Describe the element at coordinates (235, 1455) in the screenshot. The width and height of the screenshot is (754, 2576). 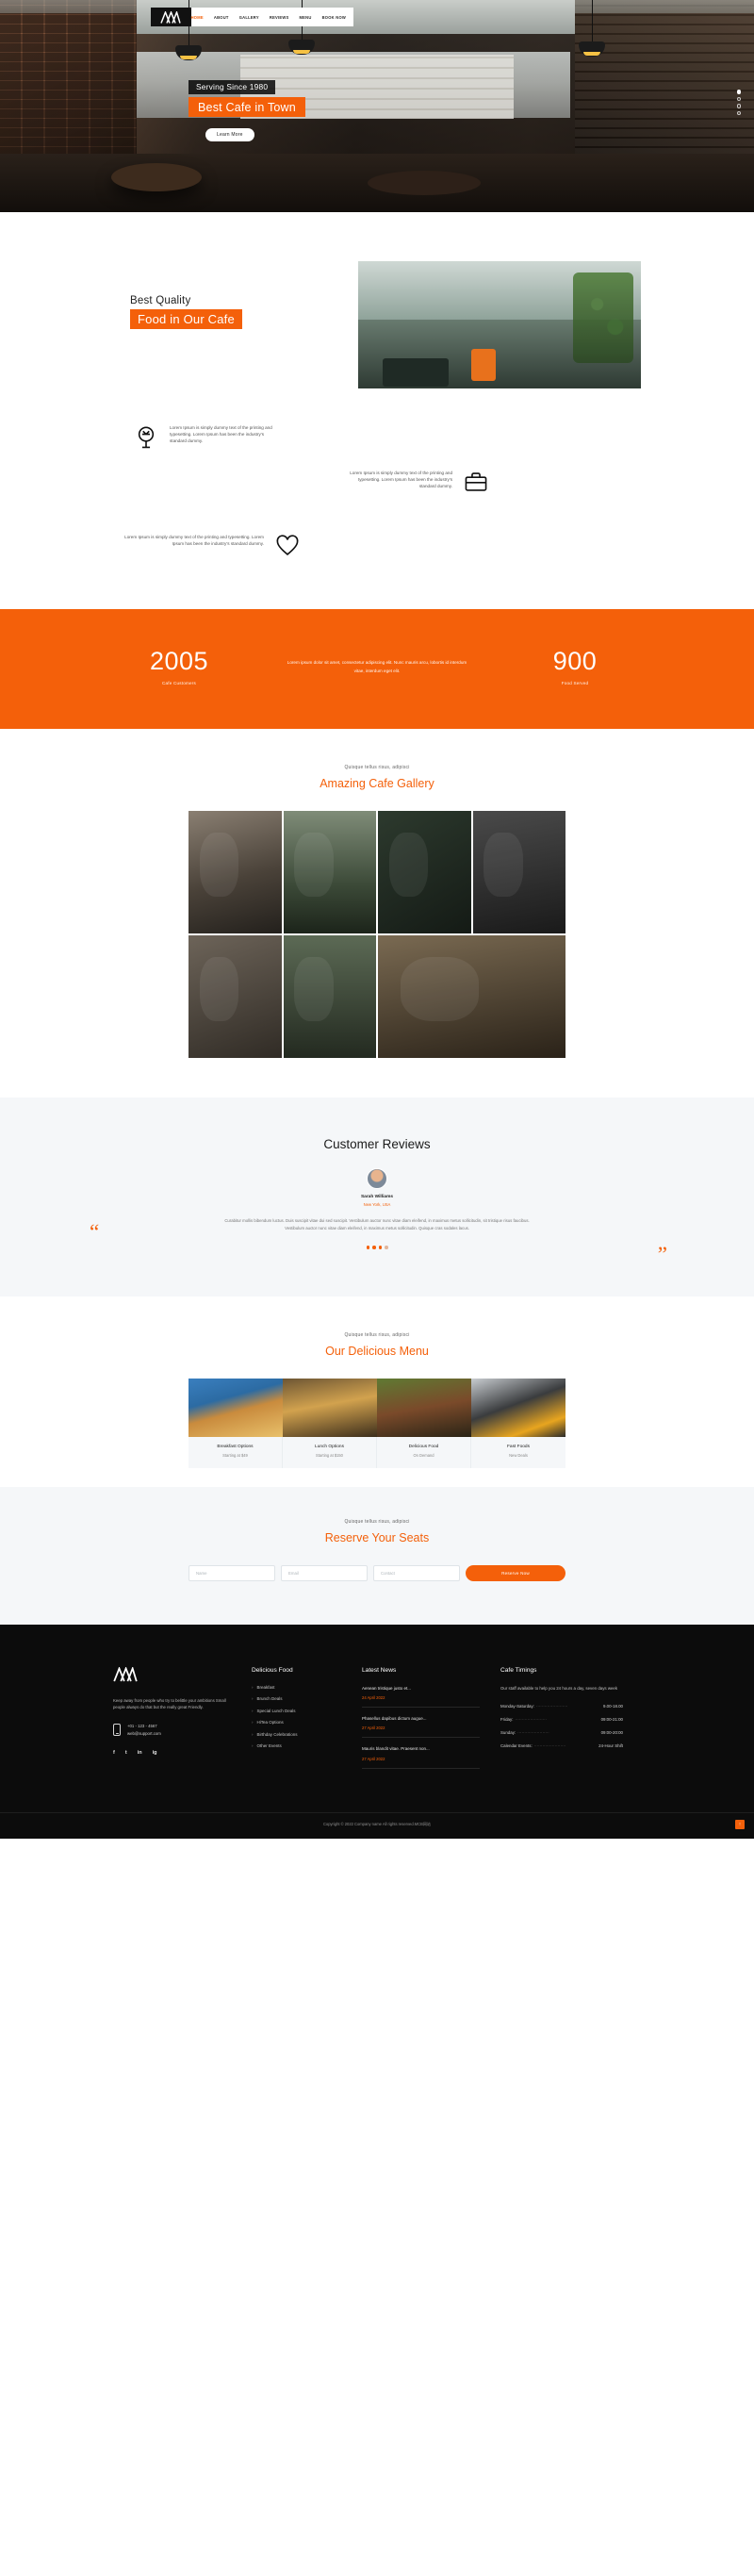
I see `menu-item-price: Starting at $49` at that location.